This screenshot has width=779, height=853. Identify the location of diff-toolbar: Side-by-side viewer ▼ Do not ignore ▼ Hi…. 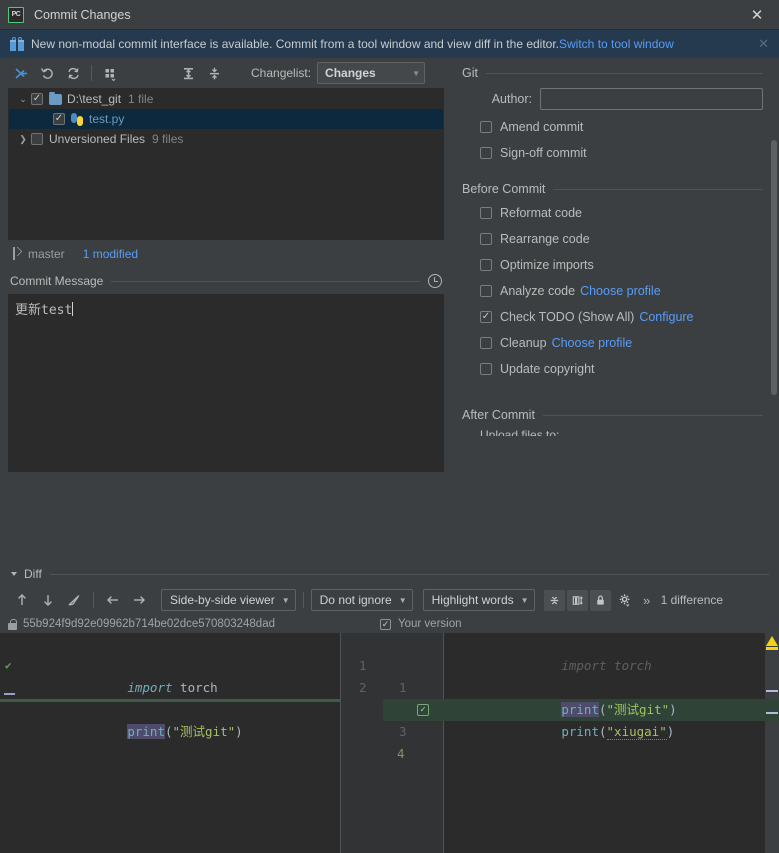
(389, 600).